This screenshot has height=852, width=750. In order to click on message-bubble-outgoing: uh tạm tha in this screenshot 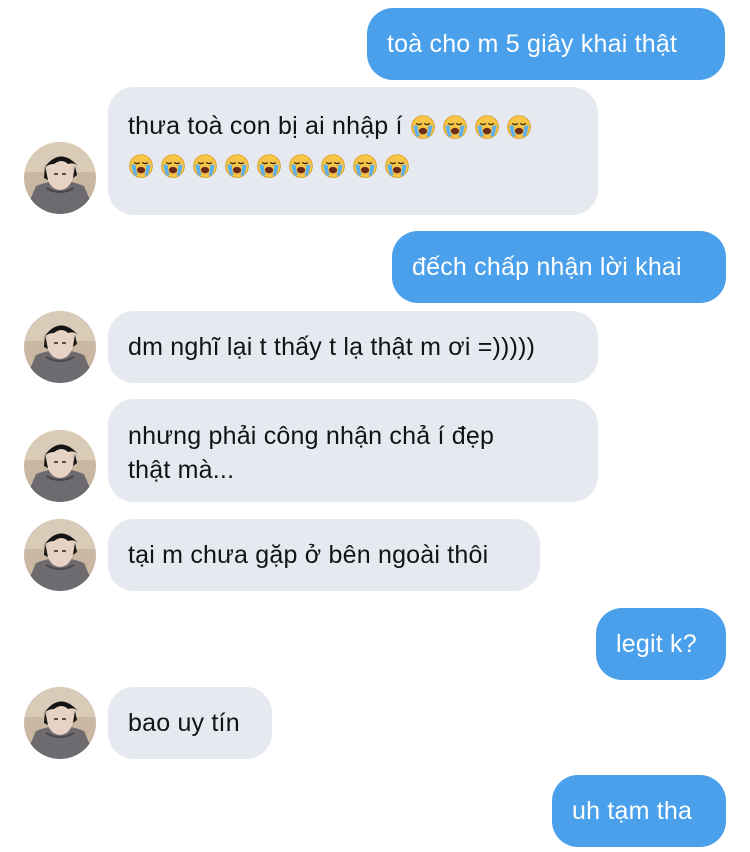, I will do `click(639, 811)`.